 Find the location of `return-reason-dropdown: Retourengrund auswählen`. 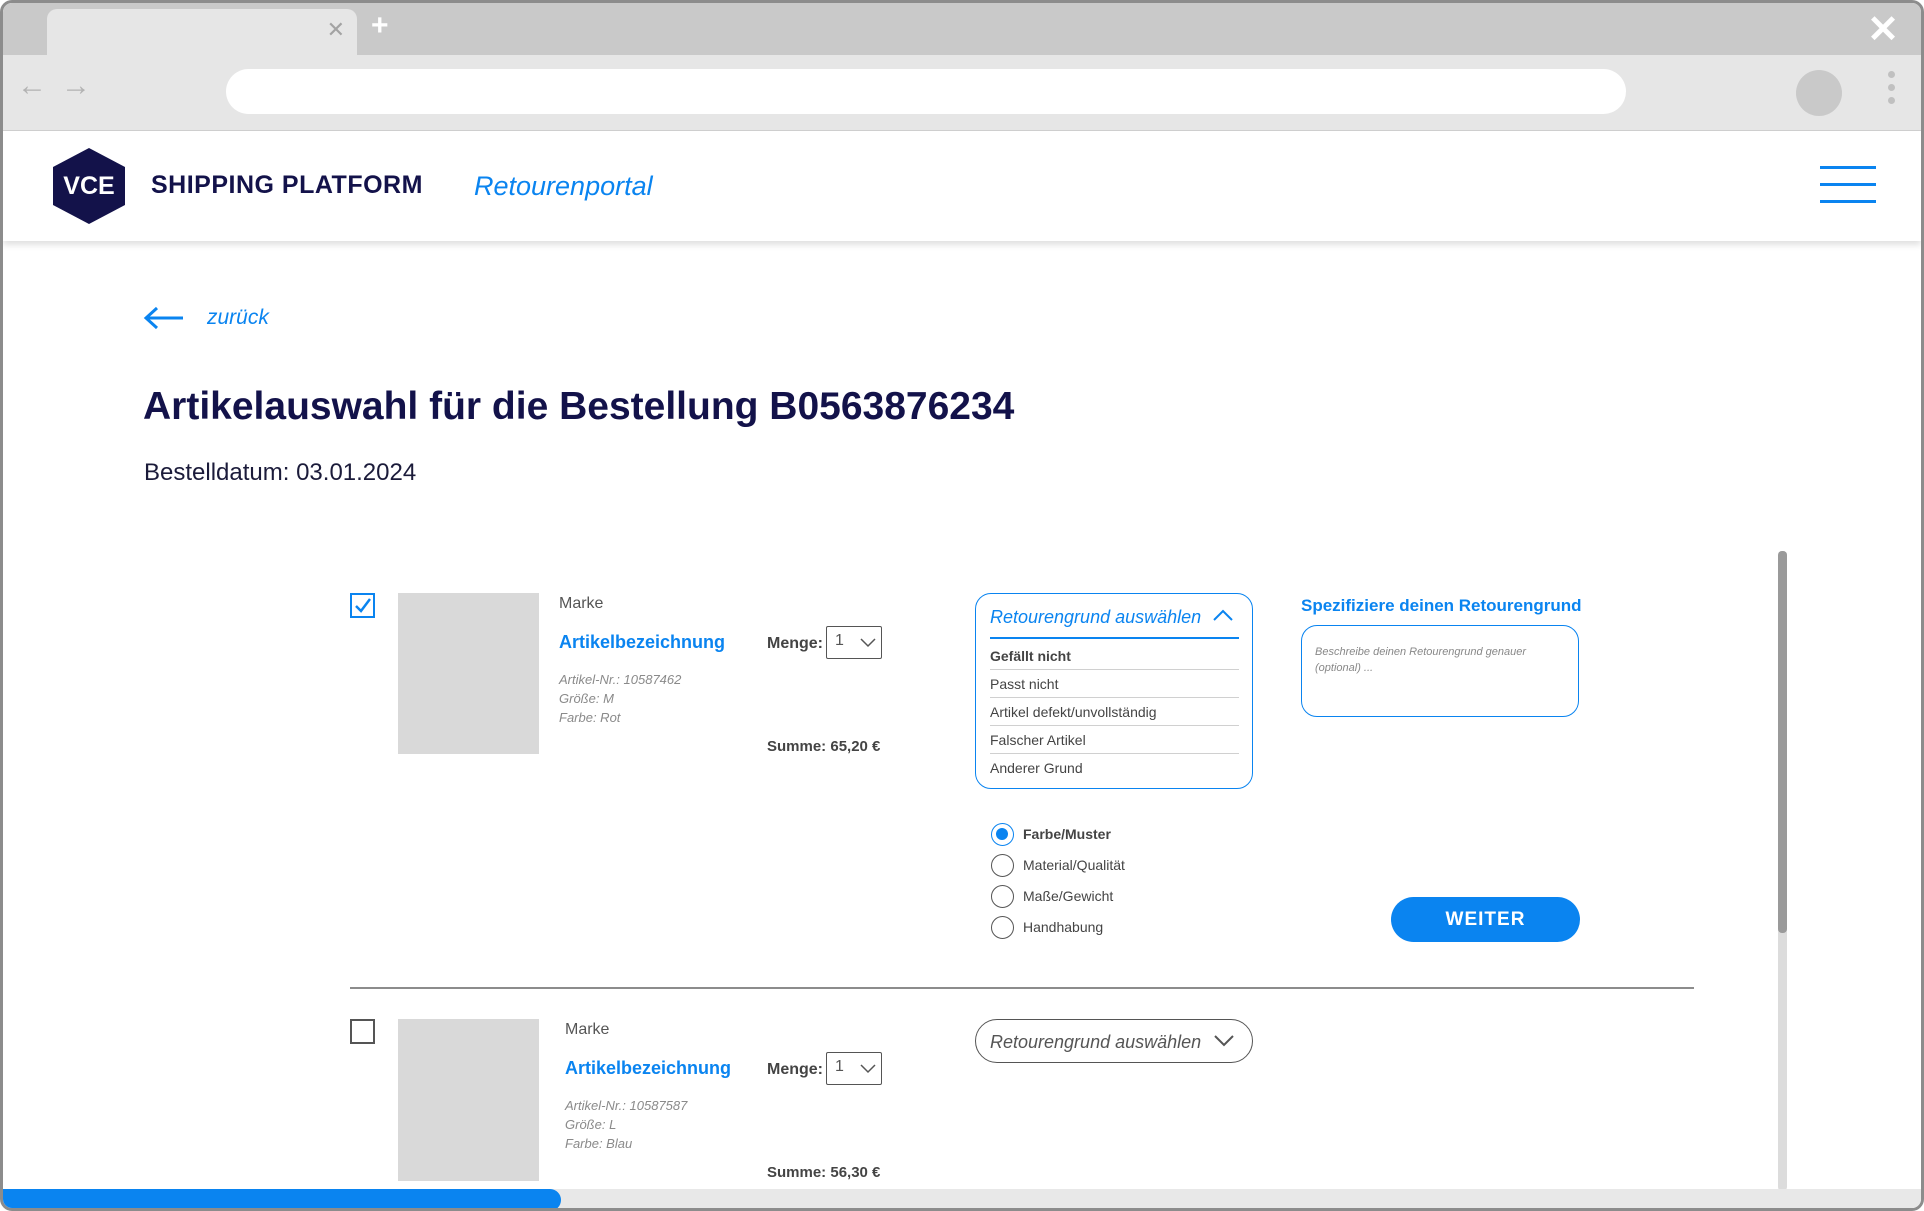

return-reason-dropdown: Retourengrund auswählen is located at coordinates (1114, 1041).